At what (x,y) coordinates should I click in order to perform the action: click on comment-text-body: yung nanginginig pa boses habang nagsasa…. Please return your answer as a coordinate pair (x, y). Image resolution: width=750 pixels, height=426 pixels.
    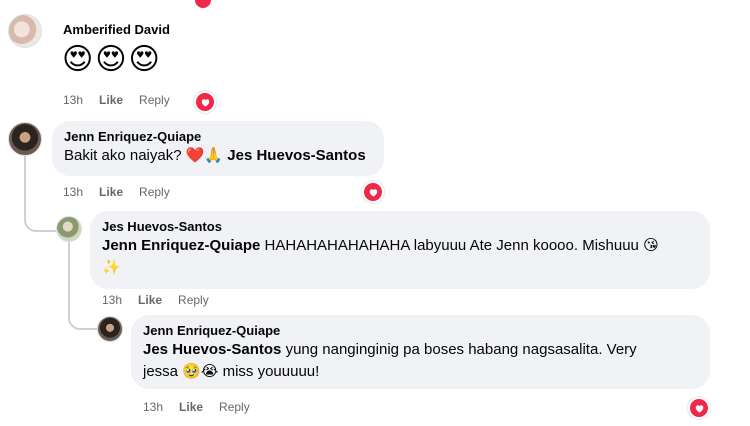
    Looking at the image, I should click on (461, 349).